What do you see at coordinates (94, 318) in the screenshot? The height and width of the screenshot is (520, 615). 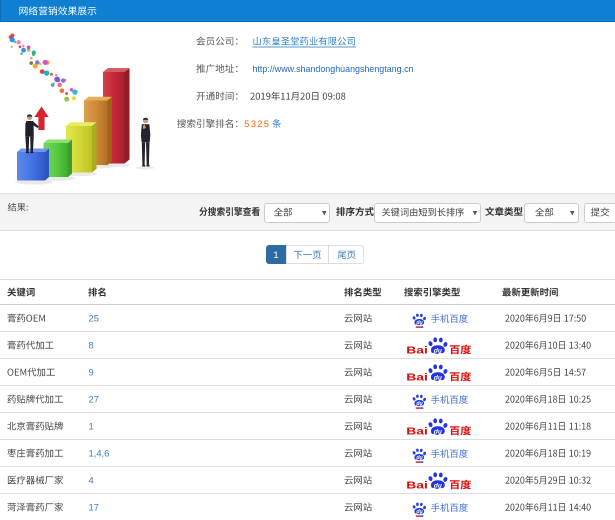 I see `svg-text: 25` at bounding box center [94, 318].